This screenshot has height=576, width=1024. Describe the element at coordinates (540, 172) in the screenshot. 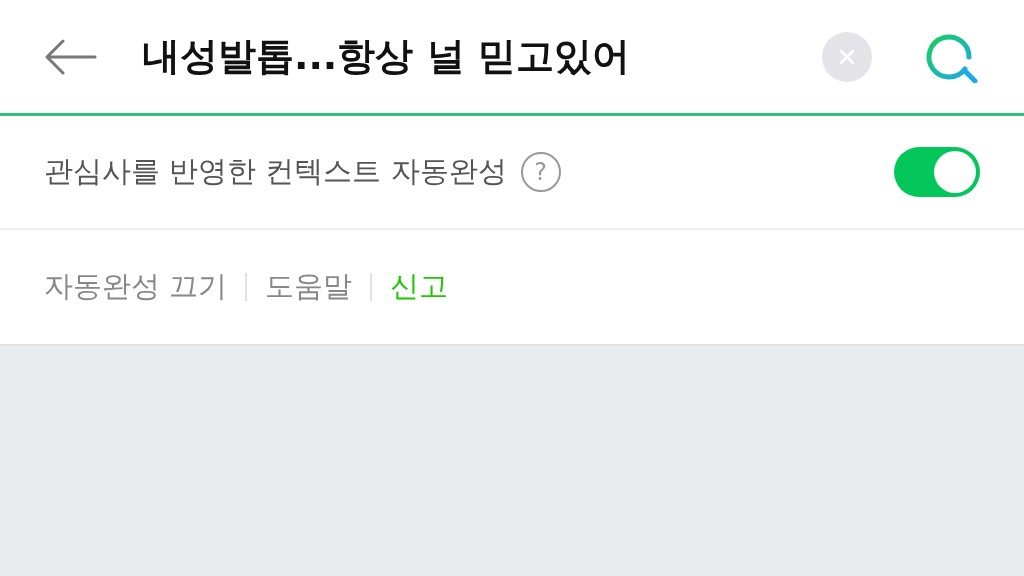

I see `help-icon: ?` at that location.